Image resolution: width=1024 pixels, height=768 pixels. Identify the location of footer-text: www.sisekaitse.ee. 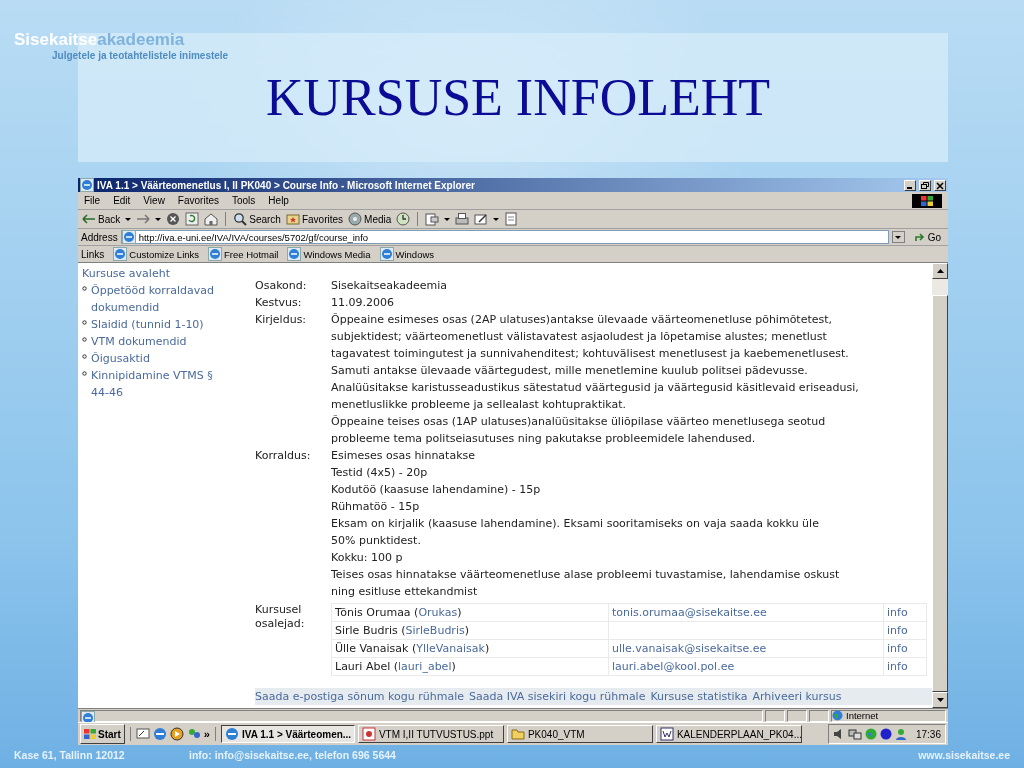
(964, 755).